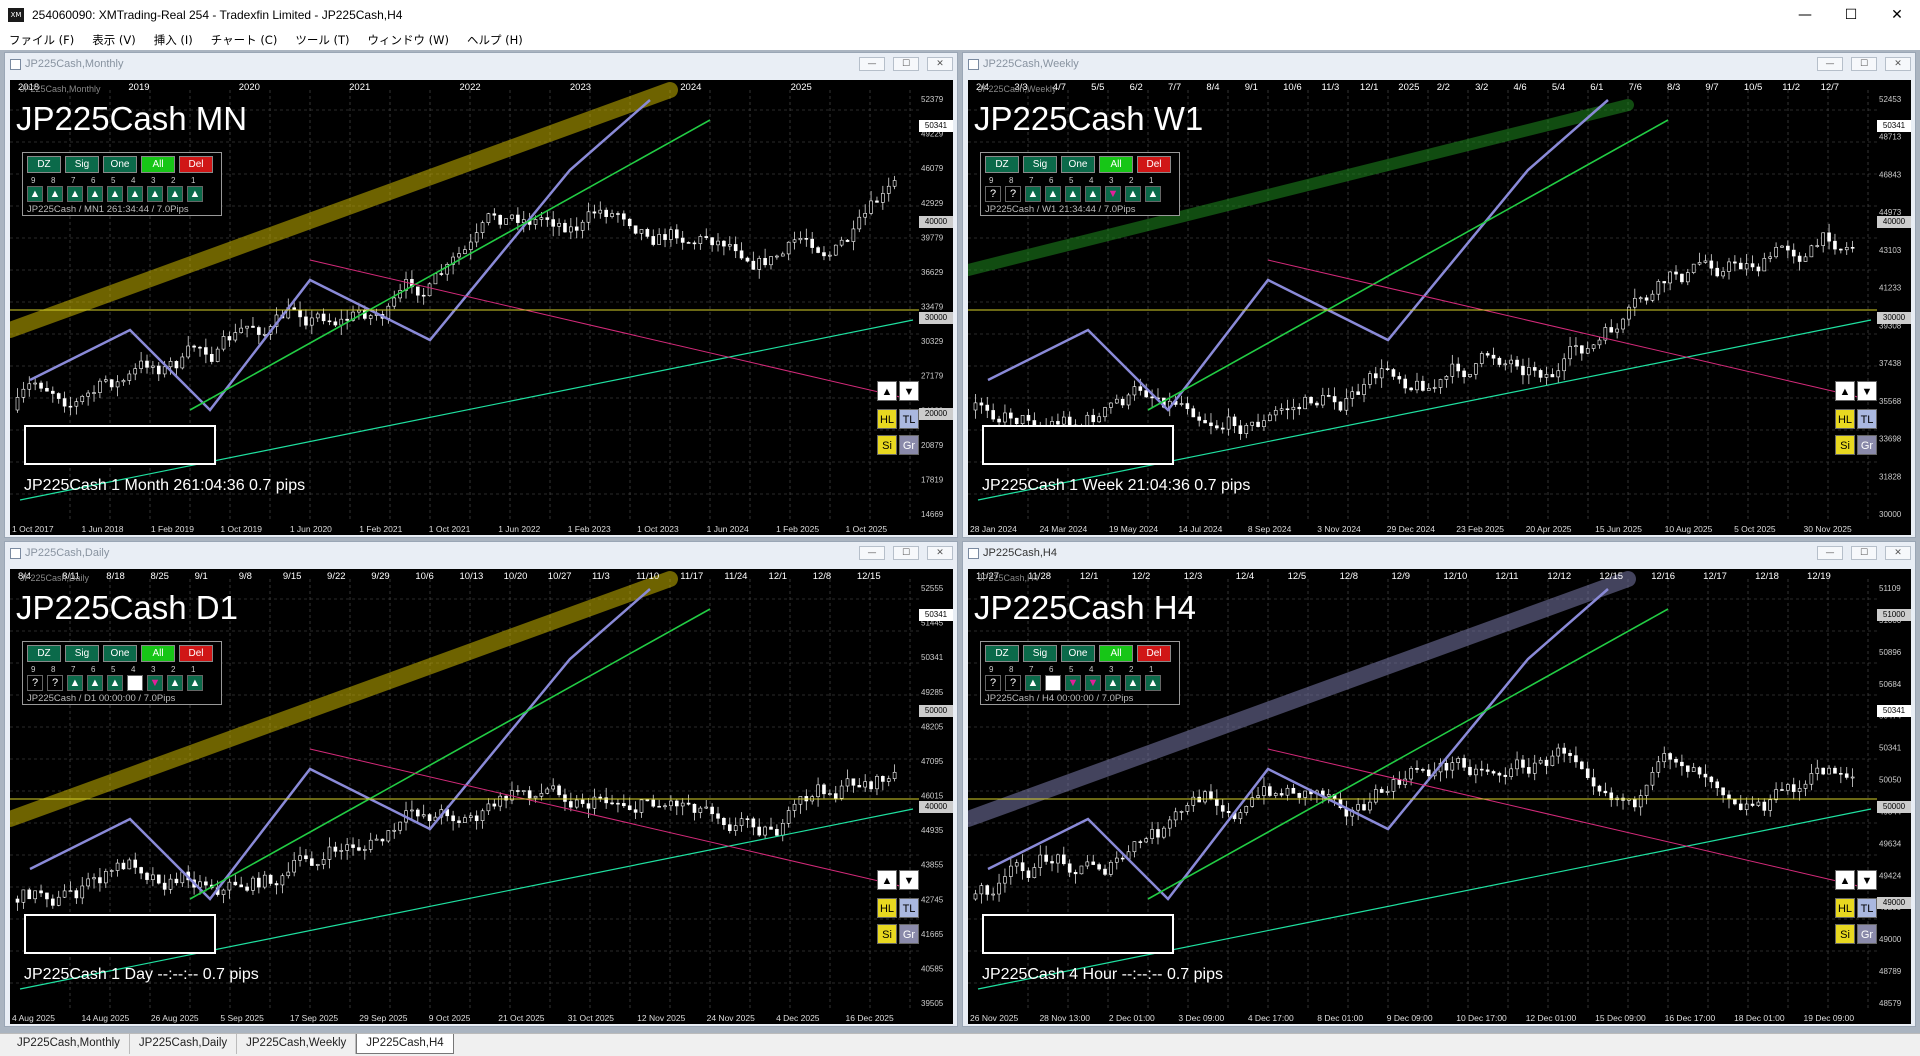  I want to click on tab-monthly: JP225Cash,Monthly, so click(69, 1044).